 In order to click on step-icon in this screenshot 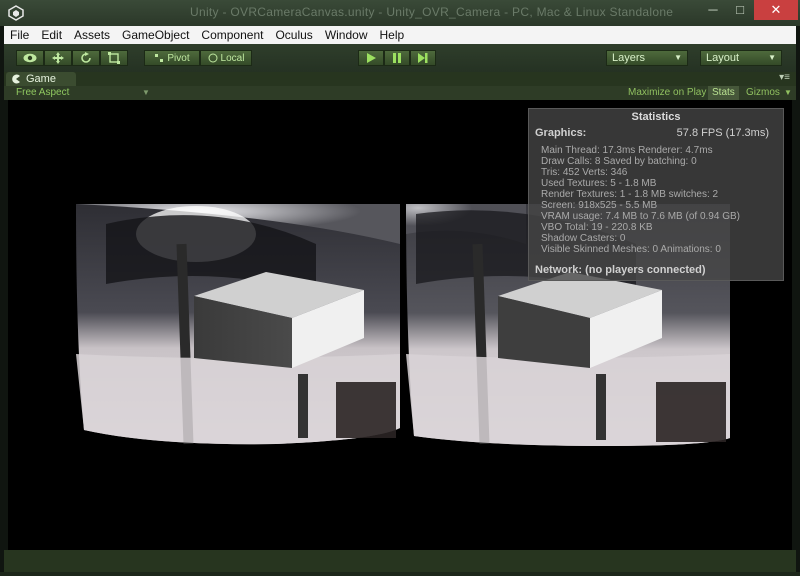, I will do `click(423, 58)`.